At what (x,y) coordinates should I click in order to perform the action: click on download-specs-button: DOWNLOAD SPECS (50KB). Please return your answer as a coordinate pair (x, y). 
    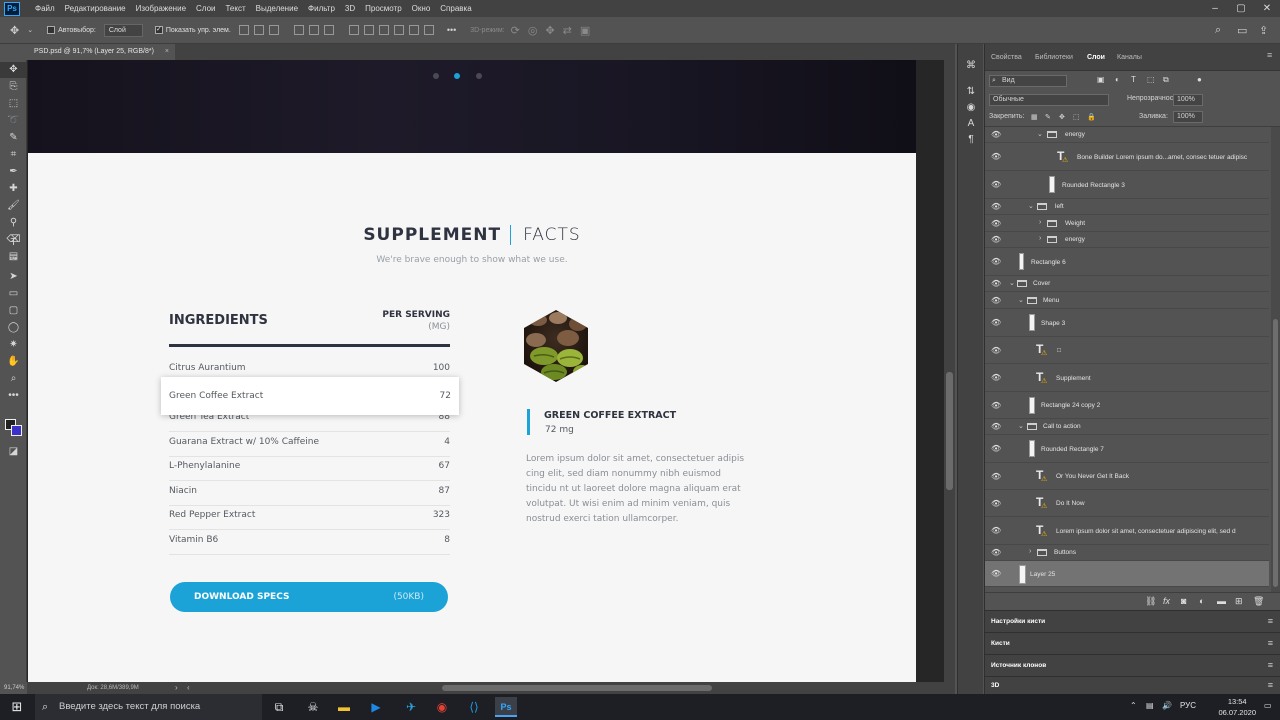
    Looking at the image, I should click on (309, 597).